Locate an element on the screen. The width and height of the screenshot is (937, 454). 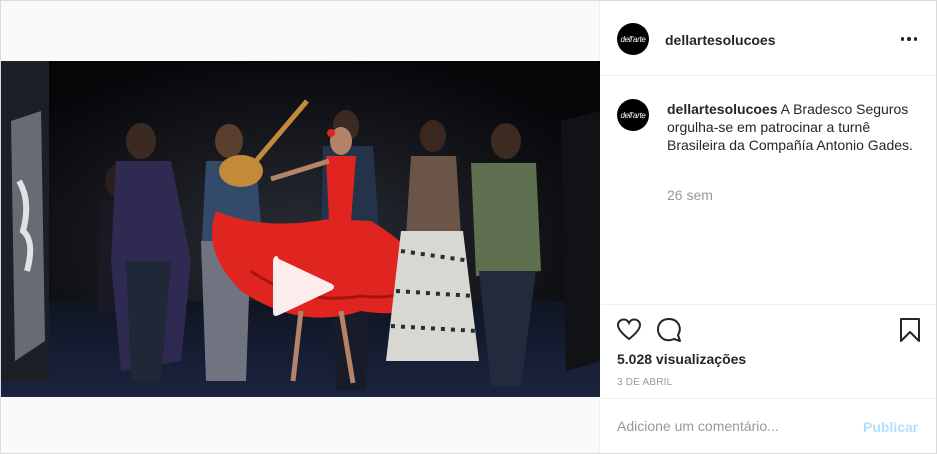
view-count: 5.028 visualizações is located at coordinates (681, 359).